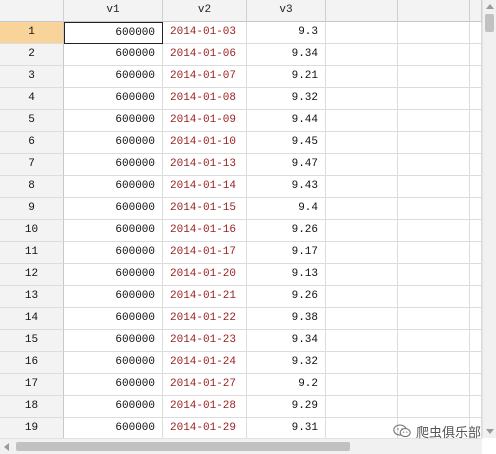  What do you see at coordinates (489, 219) in the screenshot?
I see `vertical-scrollbar` at bounding box center [489, 219].